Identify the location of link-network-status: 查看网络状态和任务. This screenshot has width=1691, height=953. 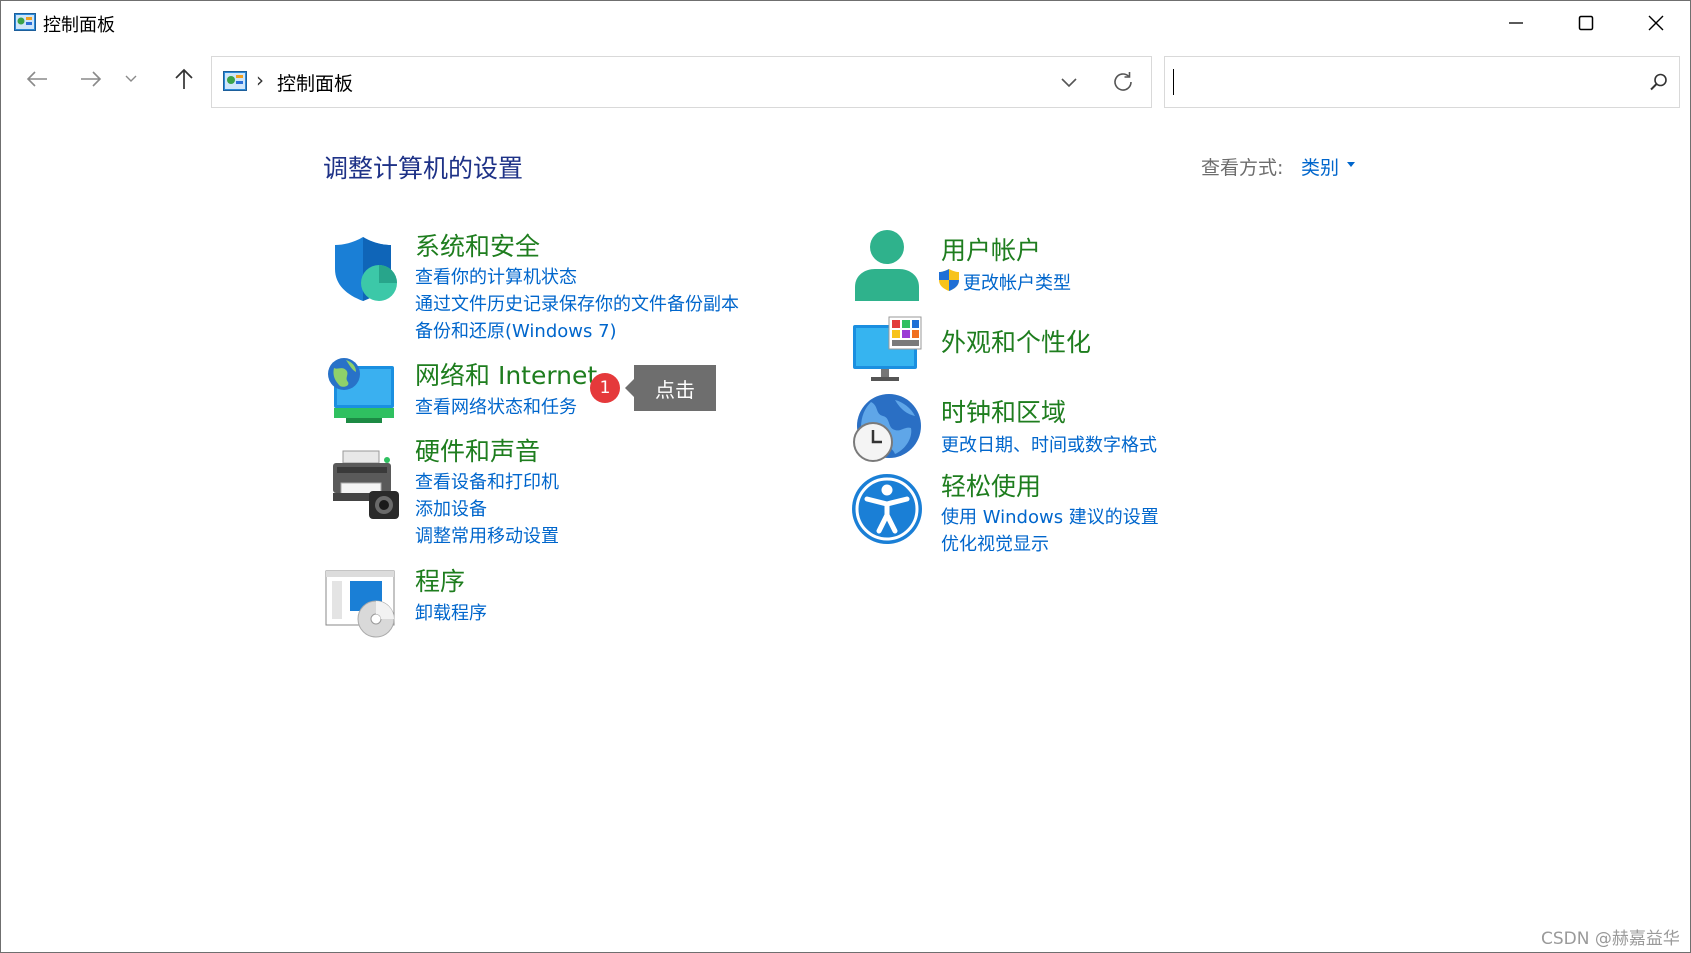
(496, 406).